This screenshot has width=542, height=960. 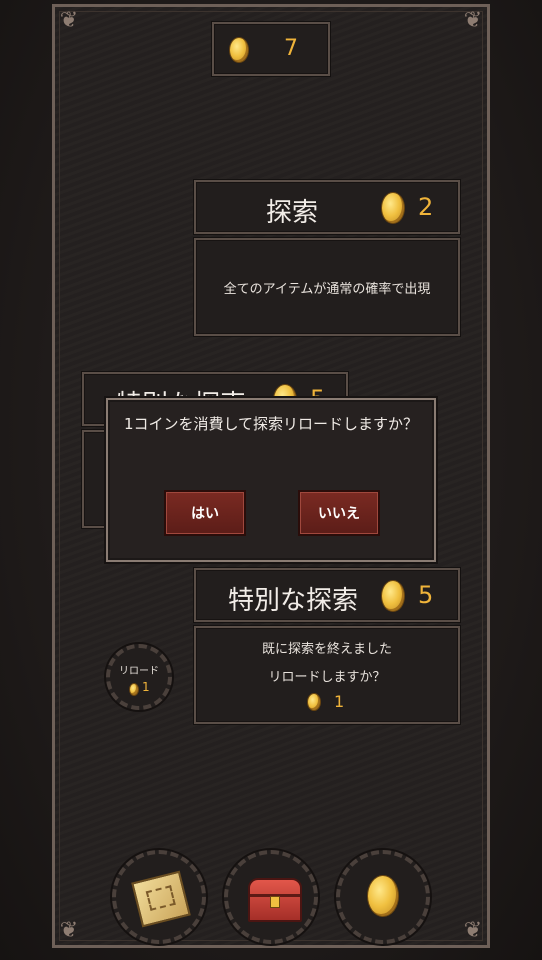 I want to click on coin-count: 7, so click(x=291, y=48).